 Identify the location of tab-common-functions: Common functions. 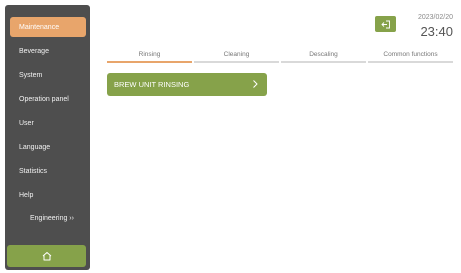
(410, 54).